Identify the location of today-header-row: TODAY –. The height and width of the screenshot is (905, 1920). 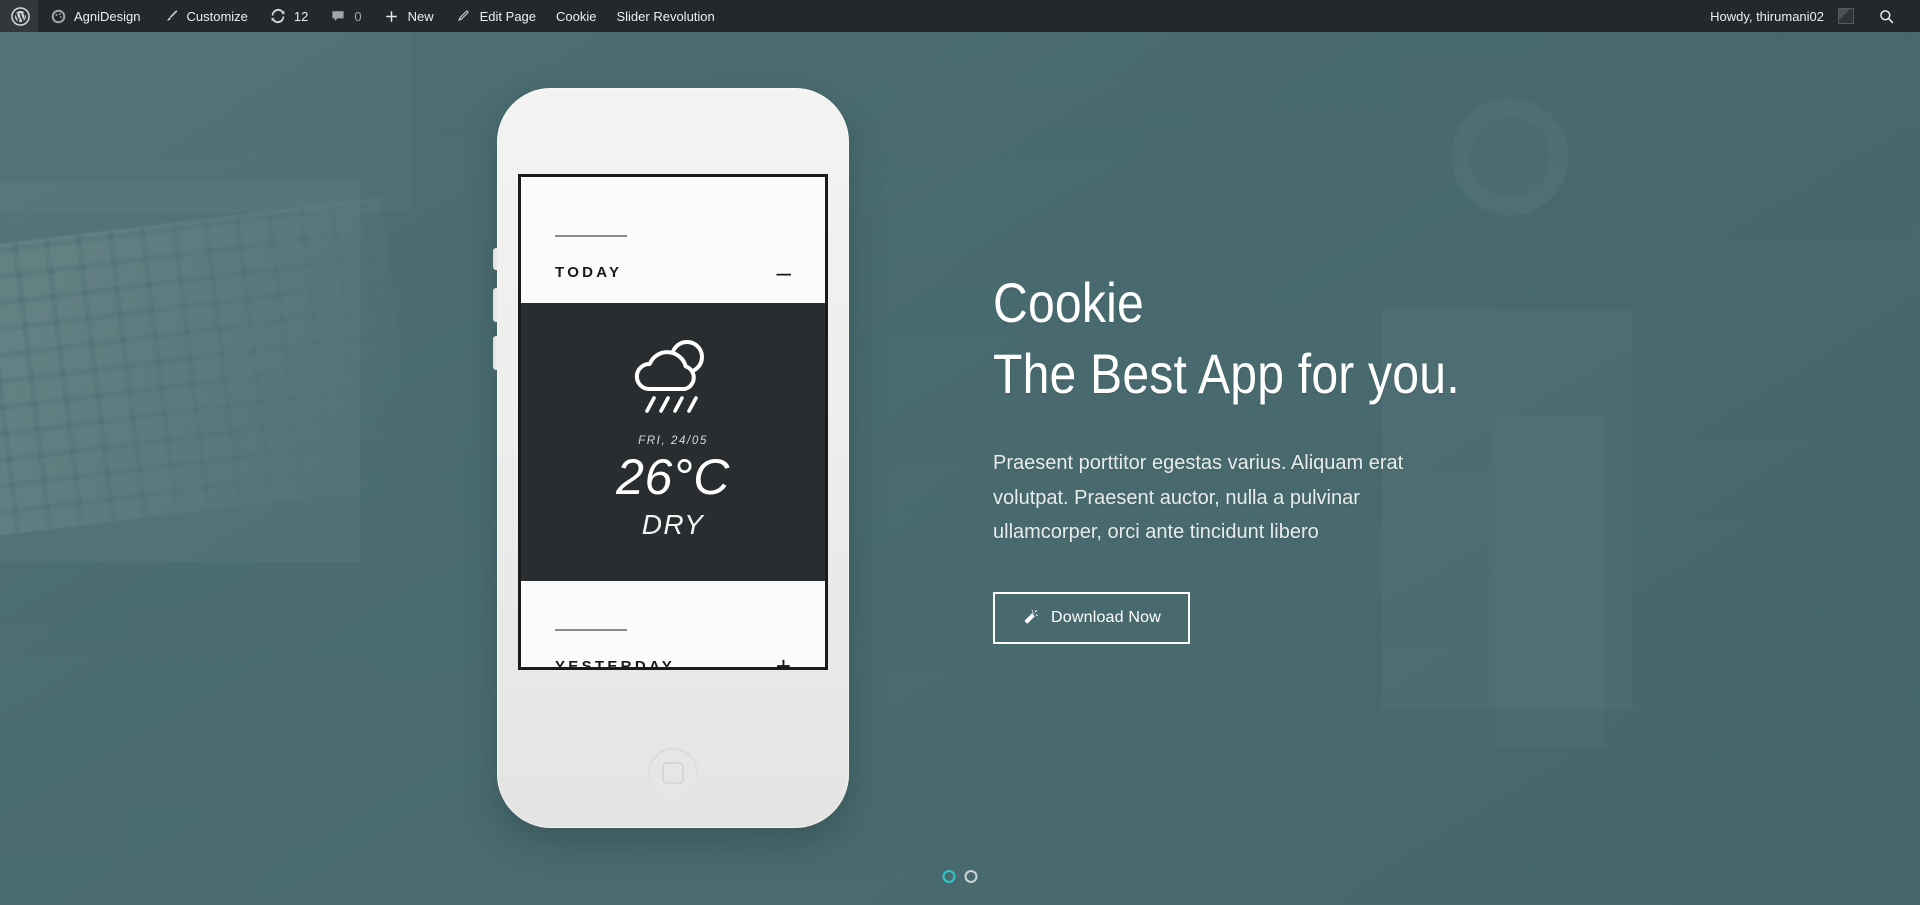
(673, 272).